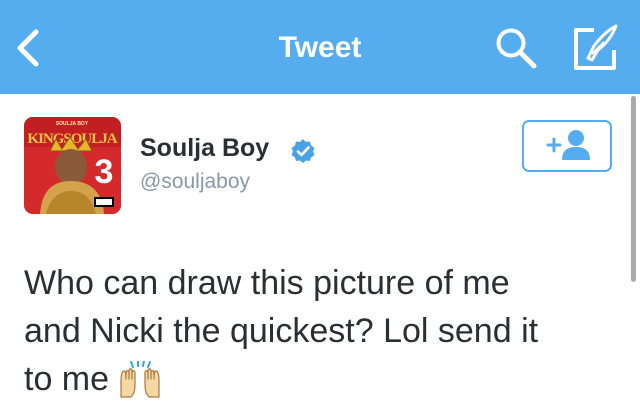  What do you see at coordinates (67, 379) in the screenshot?
I see `tweet-line-text: to me` at bounding box center [67, 379].